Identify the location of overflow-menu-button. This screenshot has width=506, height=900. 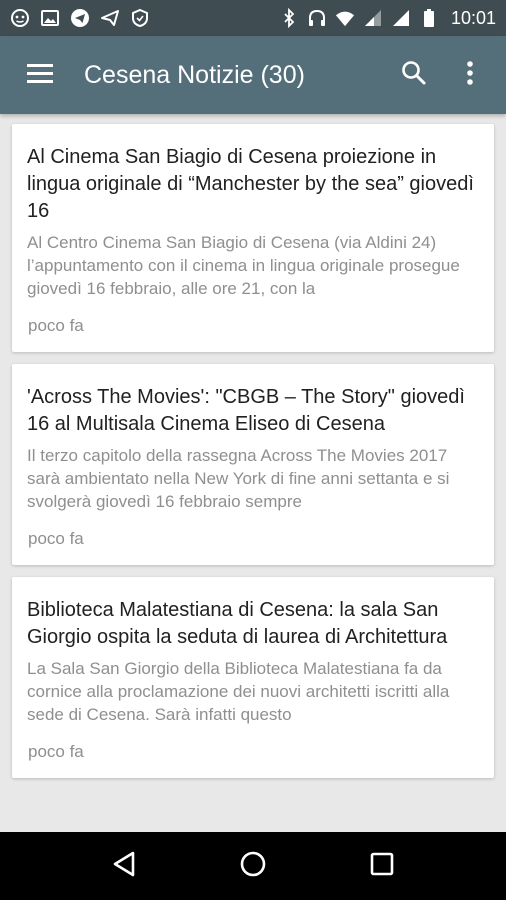
(470, 75).